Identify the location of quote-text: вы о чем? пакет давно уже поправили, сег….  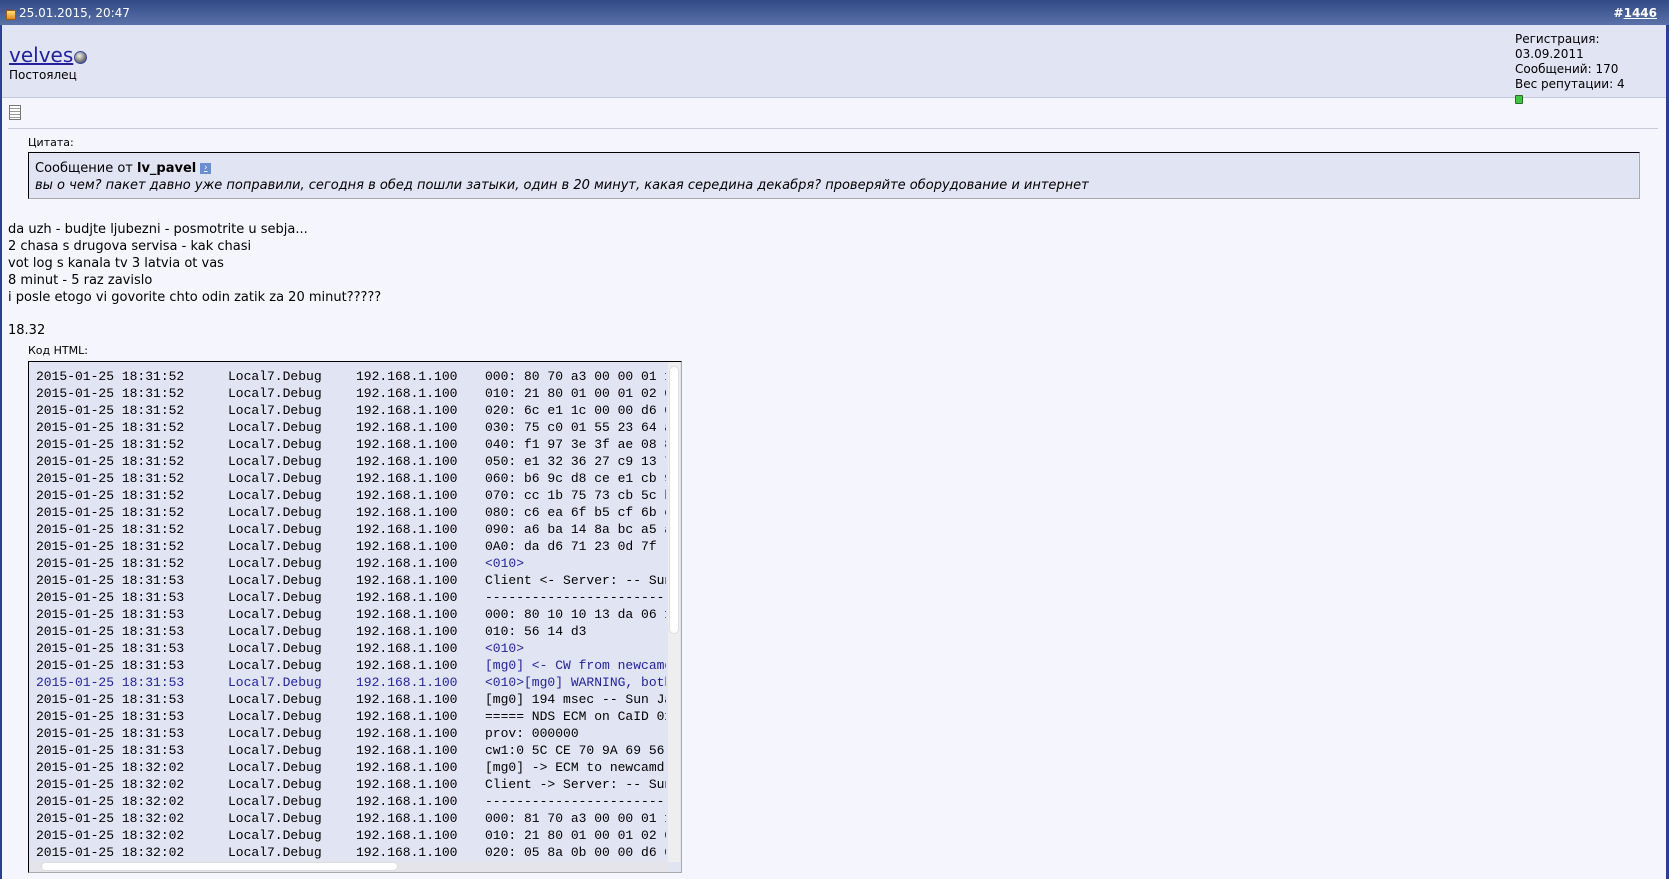
(562, 185).